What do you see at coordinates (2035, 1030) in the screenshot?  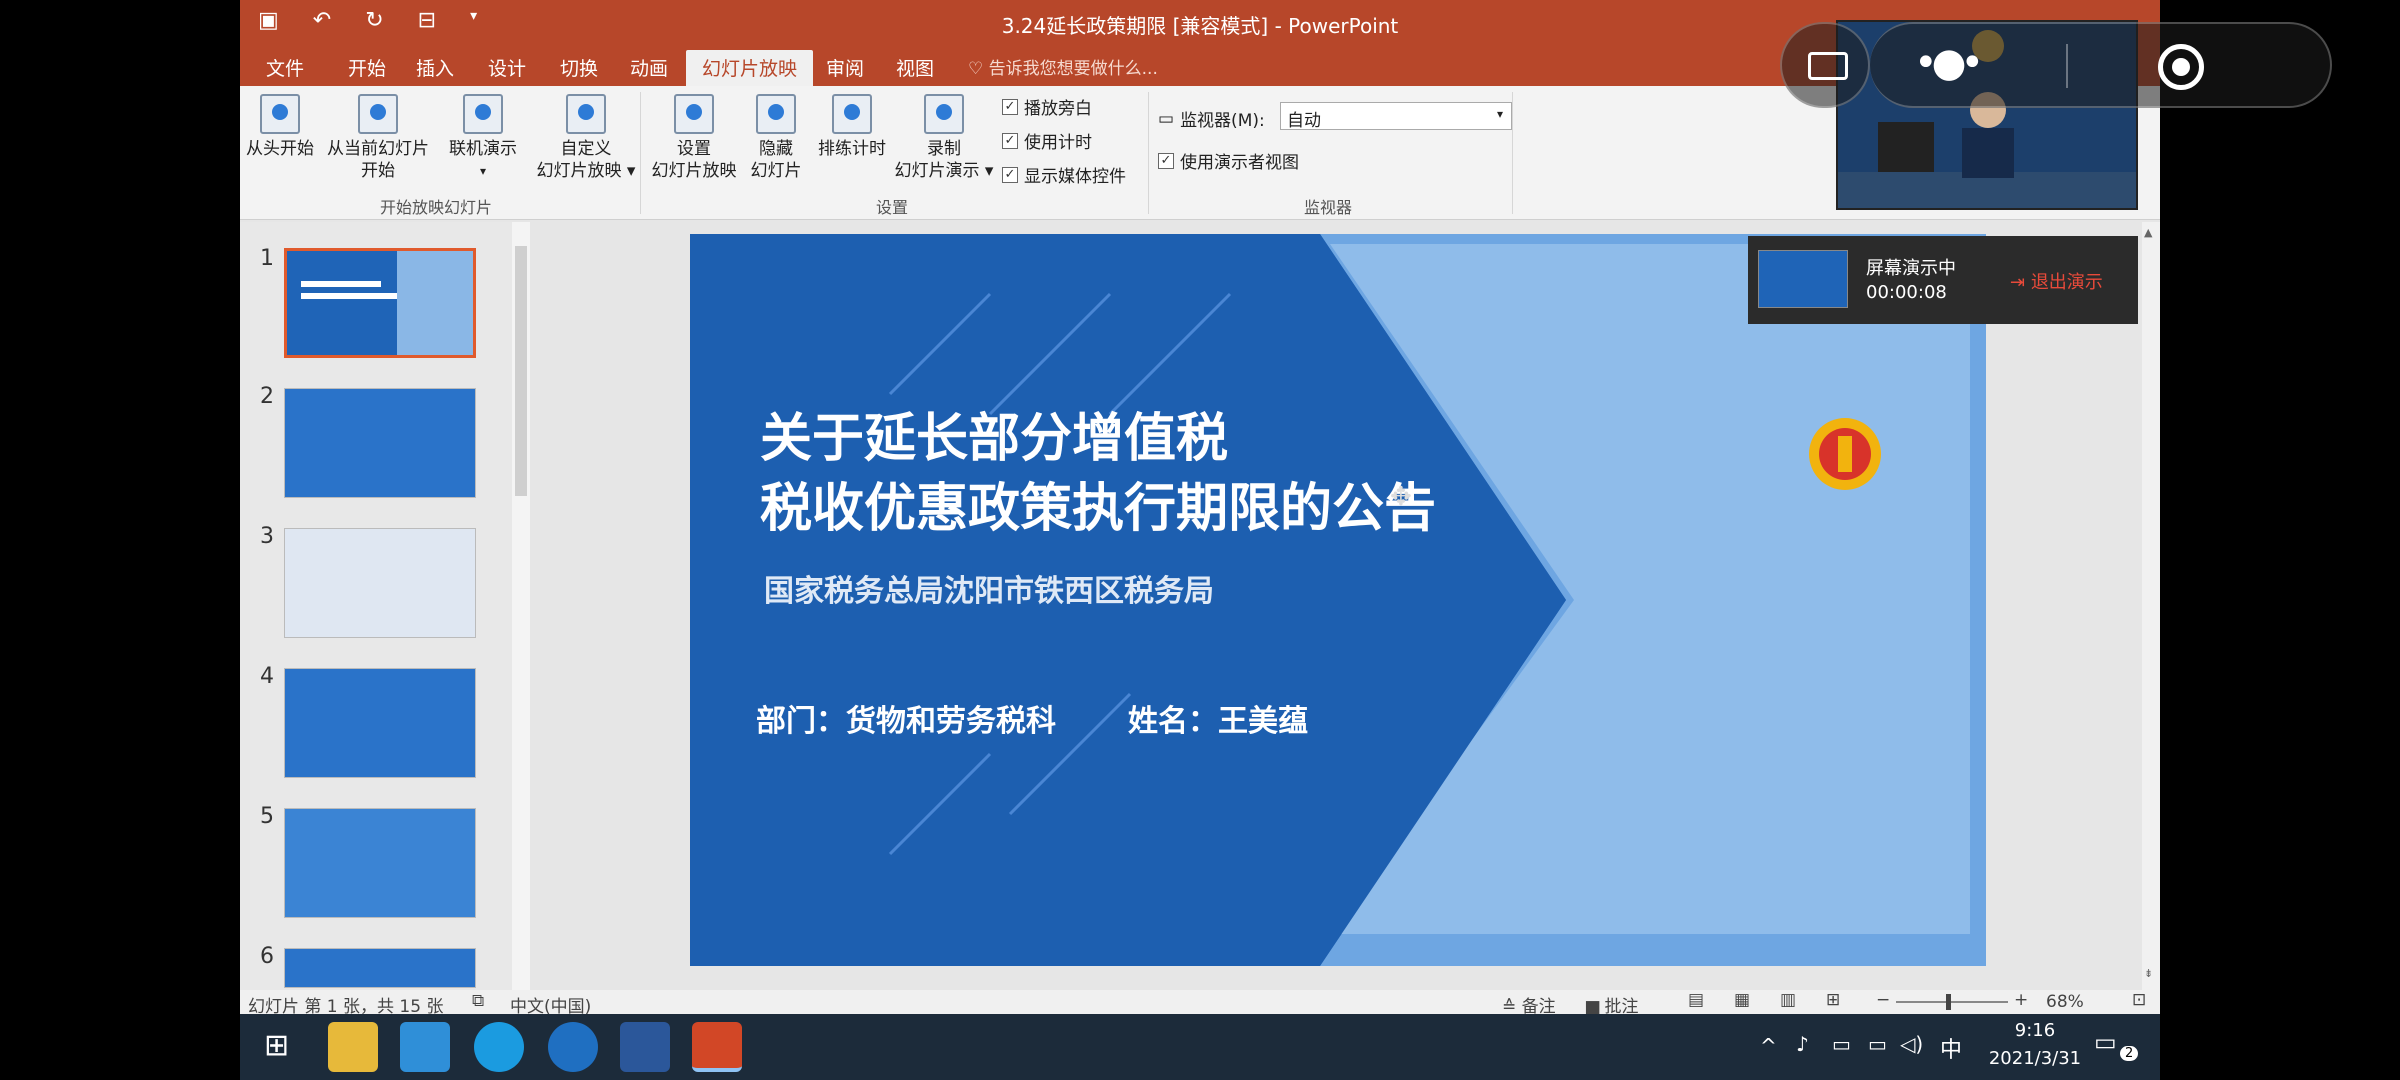 I see `clock-time: 9:16` at bounding box center [2035, 1030].